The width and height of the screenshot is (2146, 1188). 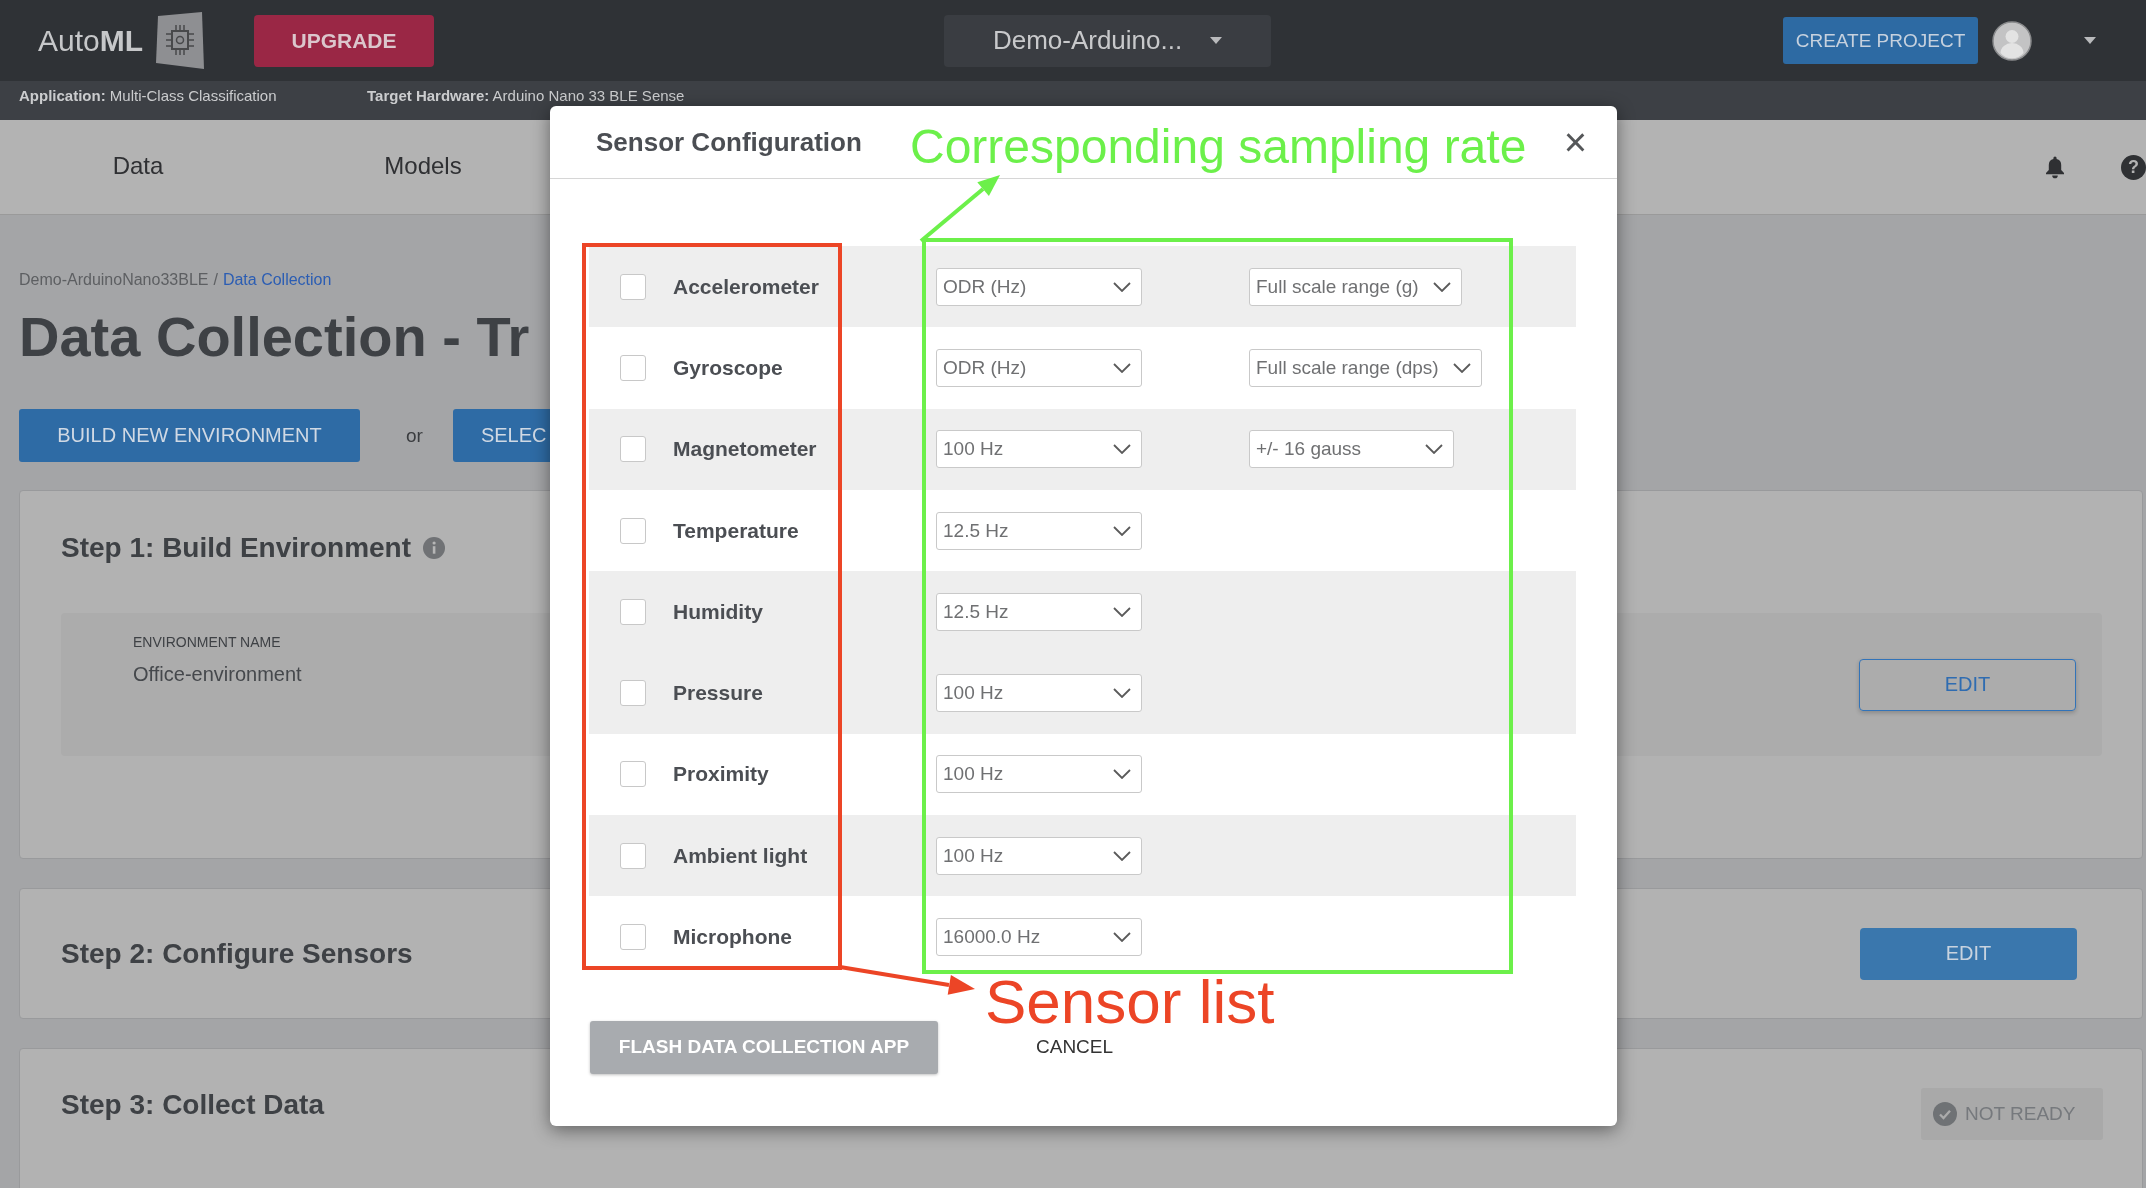 I want to click on close-button: ×, so click(x=1575, y=142).